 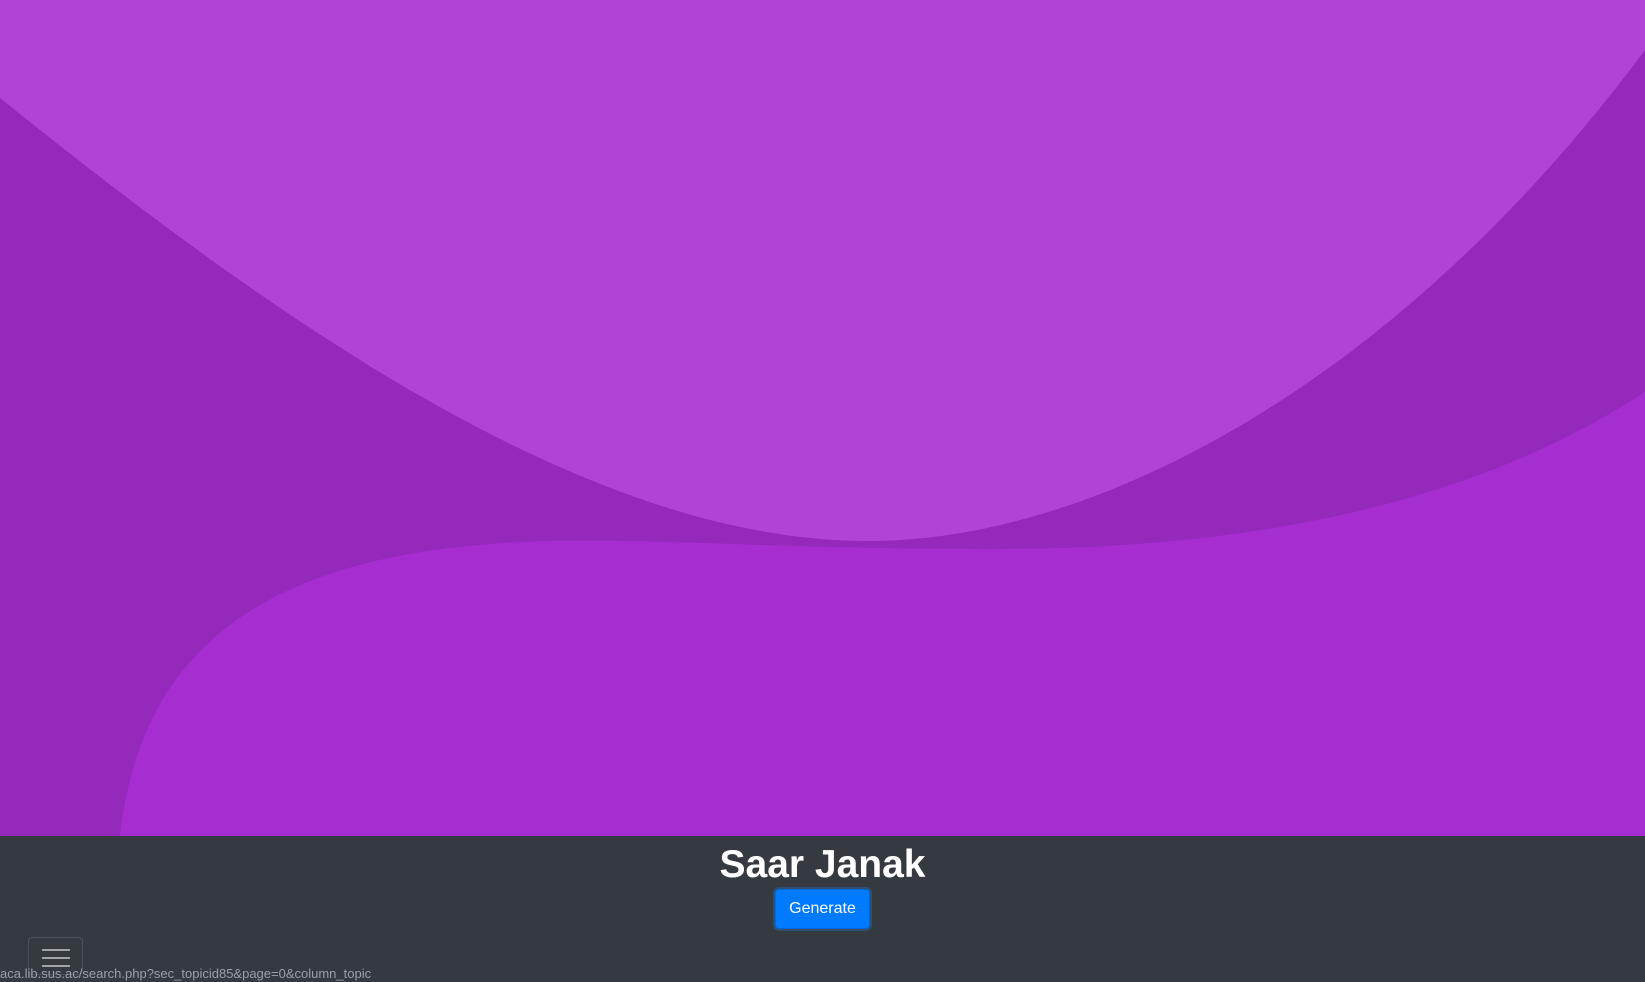 I want to click on page-title: Saar Janak, so click(x=822, y=864).